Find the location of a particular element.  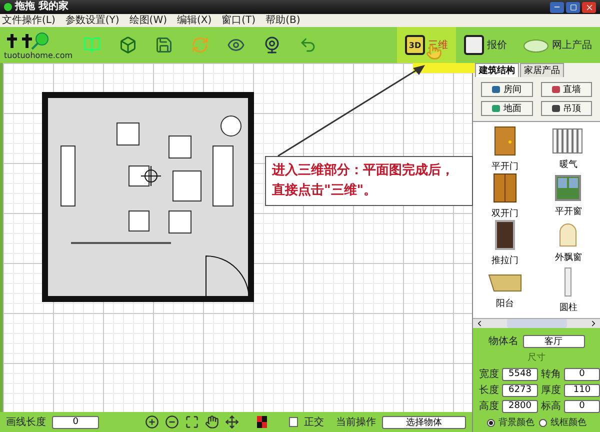

sliding-door-icon is located at coordinates (504, 235).